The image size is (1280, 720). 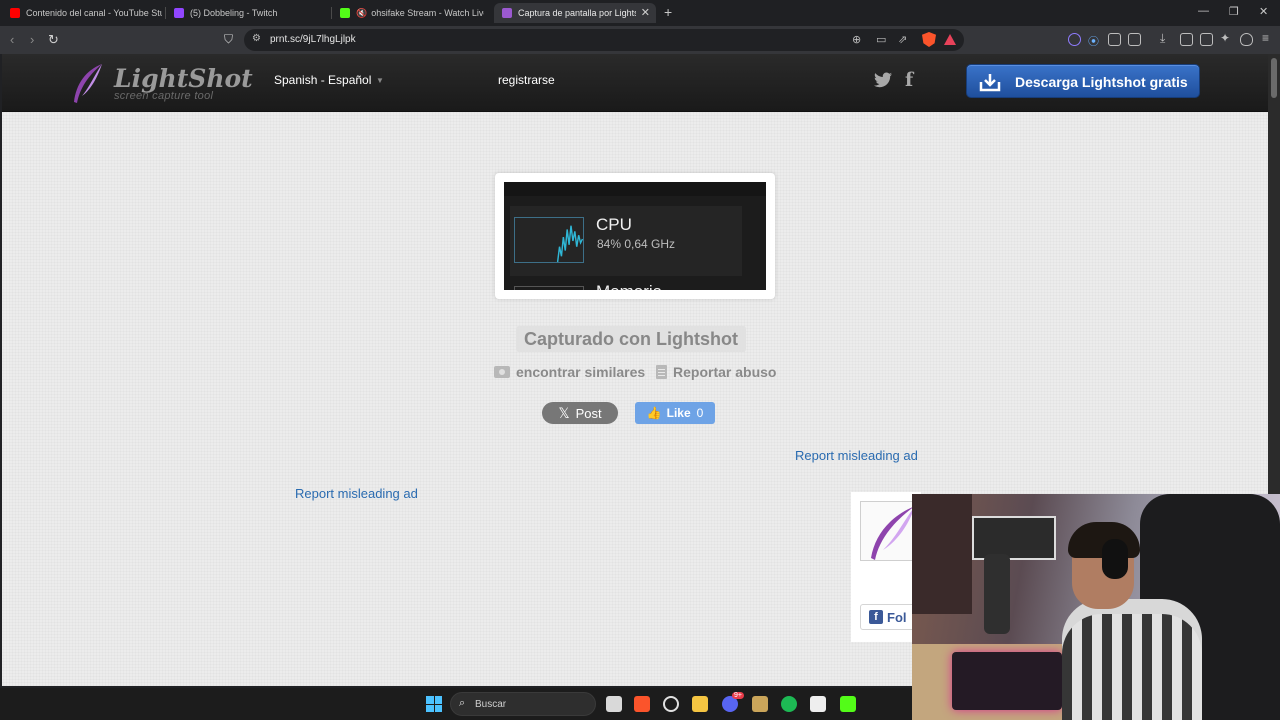 I want to click on spotify-icon, so click(x=789, y=704).